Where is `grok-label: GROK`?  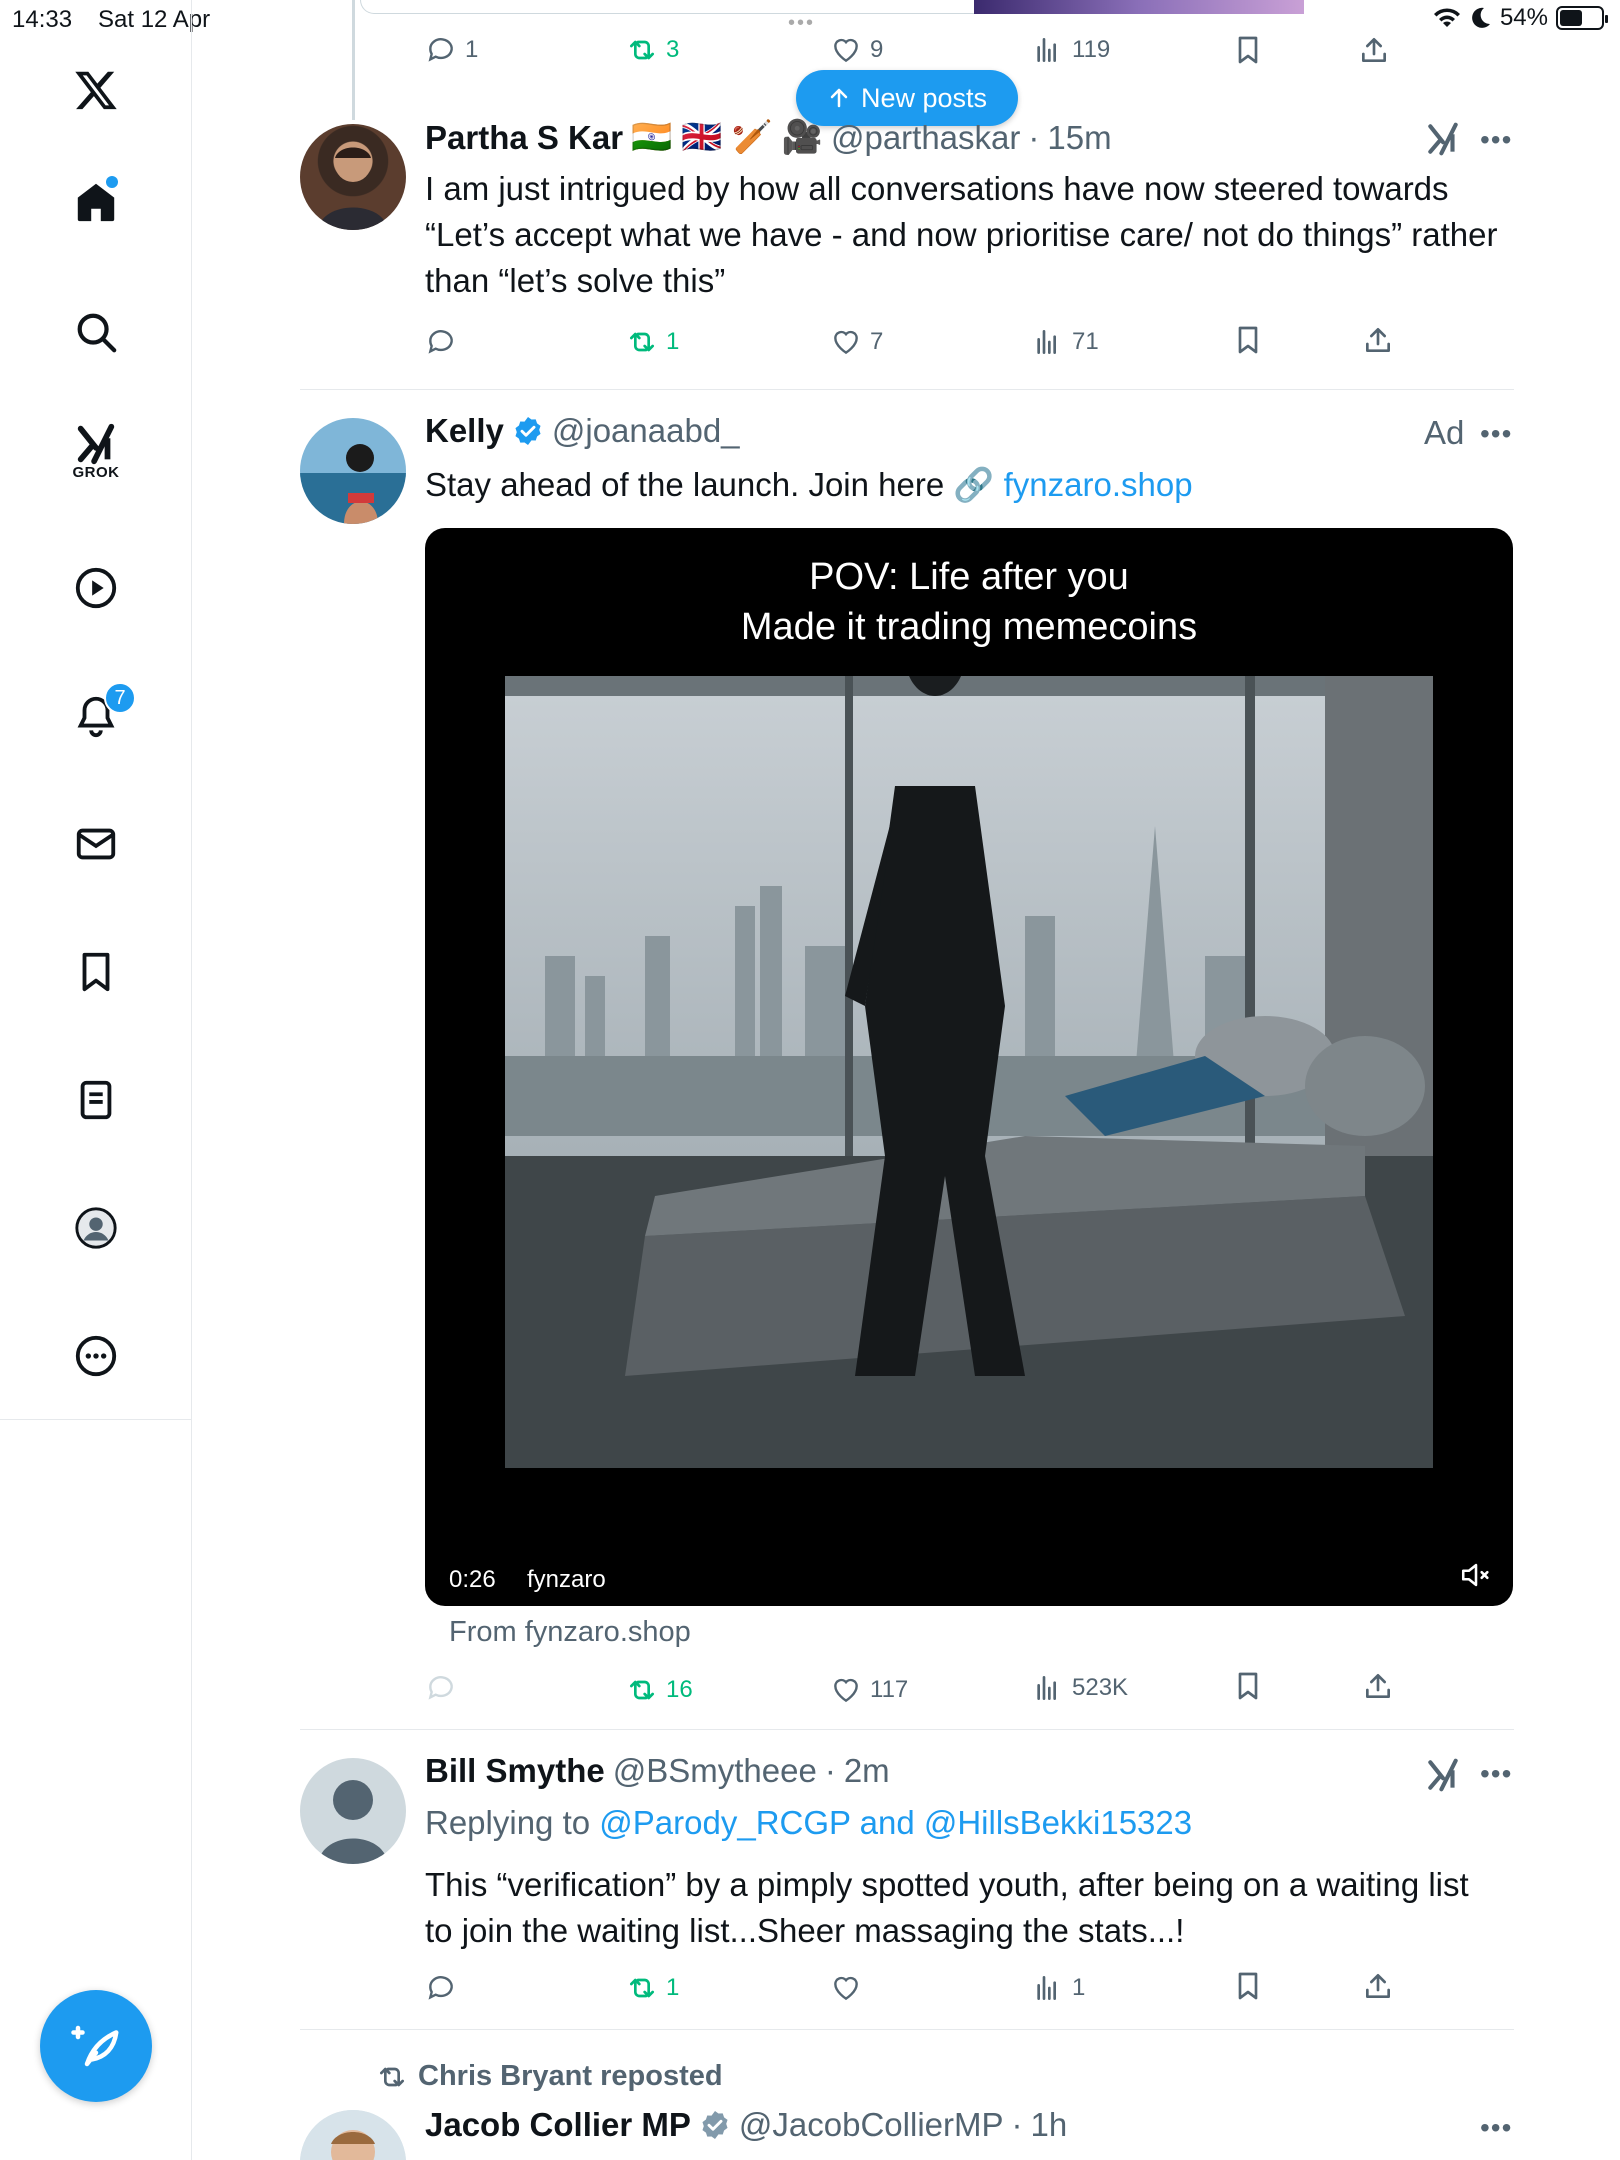 grok-label: GROK is located at coordinates (96, 472).